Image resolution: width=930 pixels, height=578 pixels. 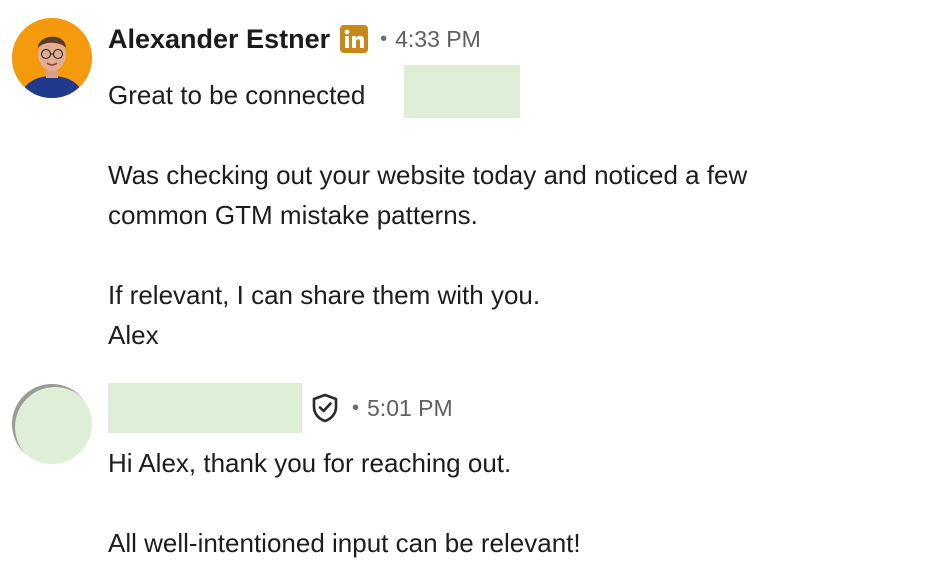 What do you see at coordinates (52, 424) in the screenshot?
I see `redacted-avatar` at bounding box center [52, 424].